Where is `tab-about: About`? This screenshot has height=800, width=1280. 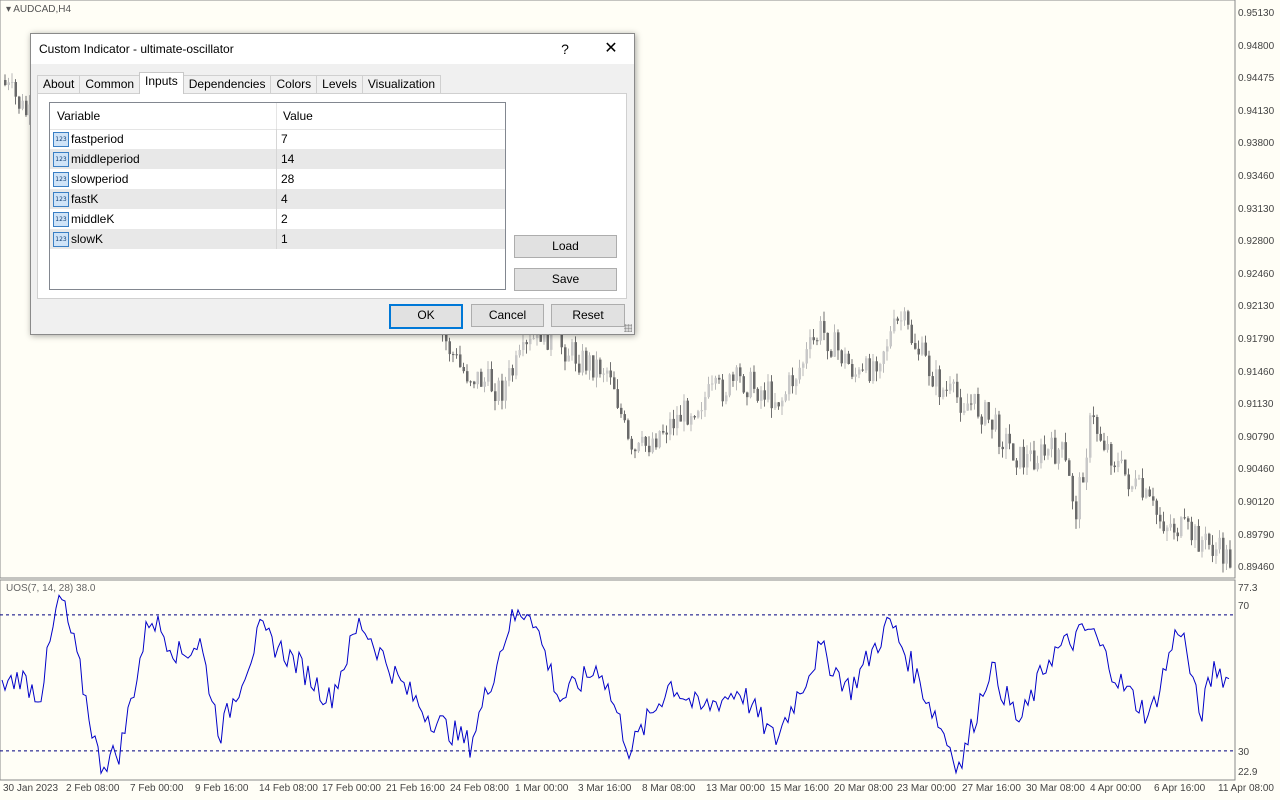
tab-about: About is located at coordinates (59, 84).